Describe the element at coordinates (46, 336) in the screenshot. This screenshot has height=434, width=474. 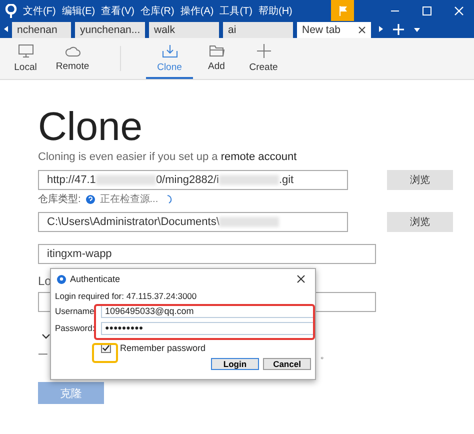
I see `chevron-icon` at that location.